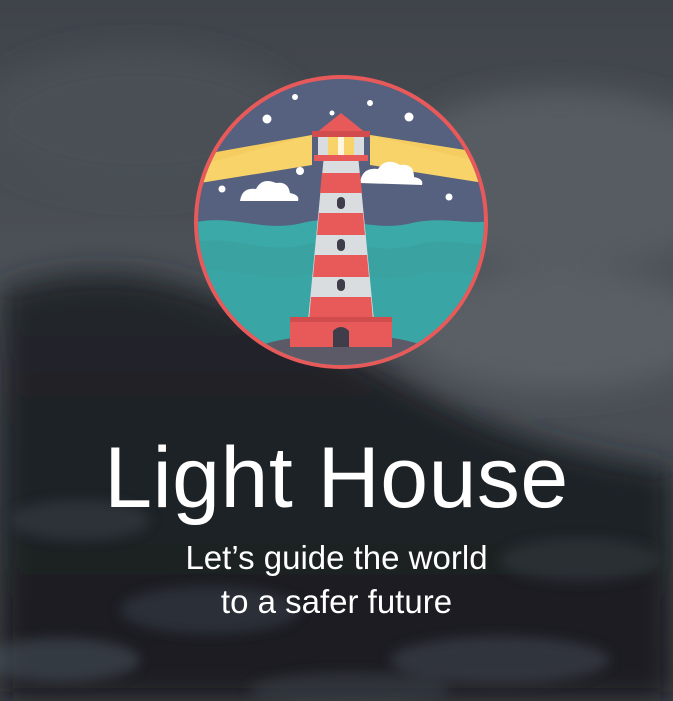 This screenshot has height=701, width=673. Describe the element at coordinates (336, 580) in the screenshot. I see `tagline: Let’s guide the world to a safer future` at that location.